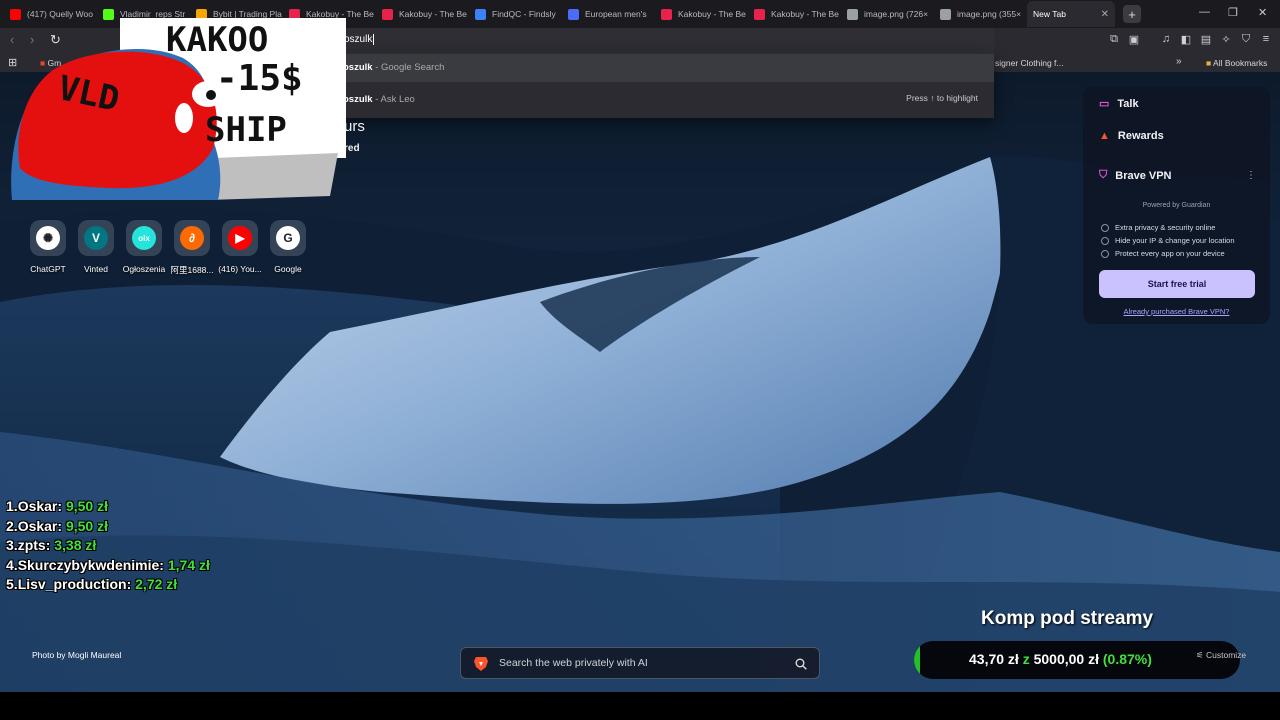  What do you see at coordinates (1071, 14) in the screenshot?
I see `tab-12: New Tab ✕` at bounding box center [1071, 14].